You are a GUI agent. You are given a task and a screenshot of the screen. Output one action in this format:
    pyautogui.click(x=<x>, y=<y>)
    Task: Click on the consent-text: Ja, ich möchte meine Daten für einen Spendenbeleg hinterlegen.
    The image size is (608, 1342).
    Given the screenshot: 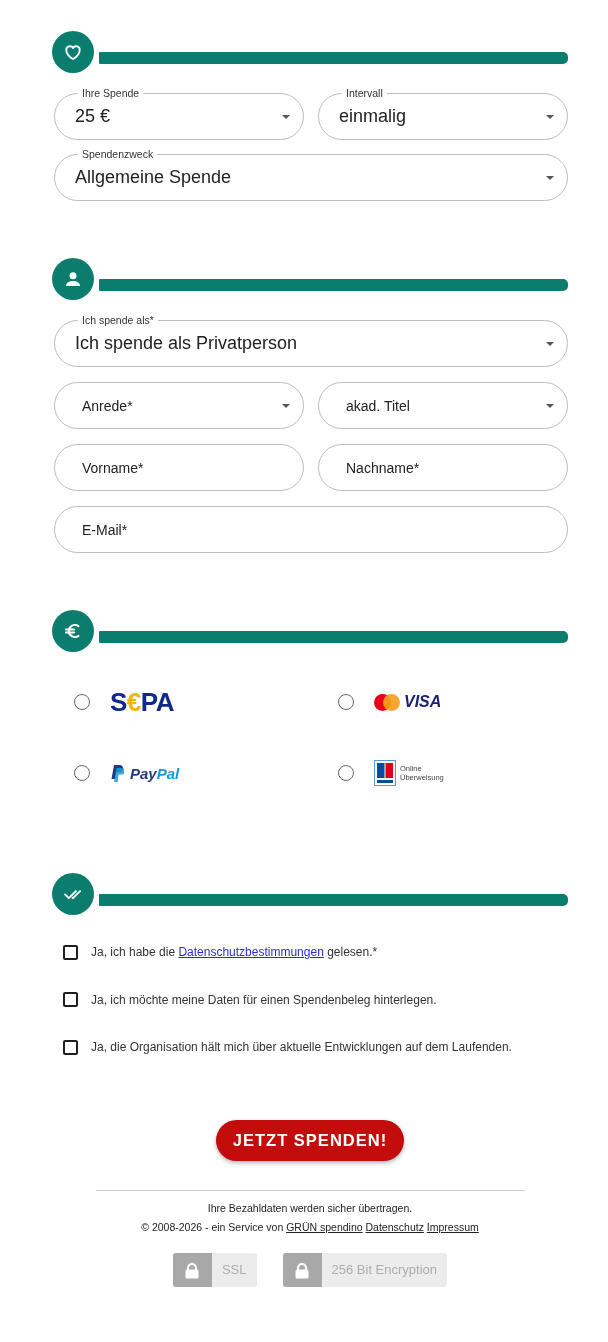 What is the action you would take?
    pyautogui.click(x=264, y=999)
    